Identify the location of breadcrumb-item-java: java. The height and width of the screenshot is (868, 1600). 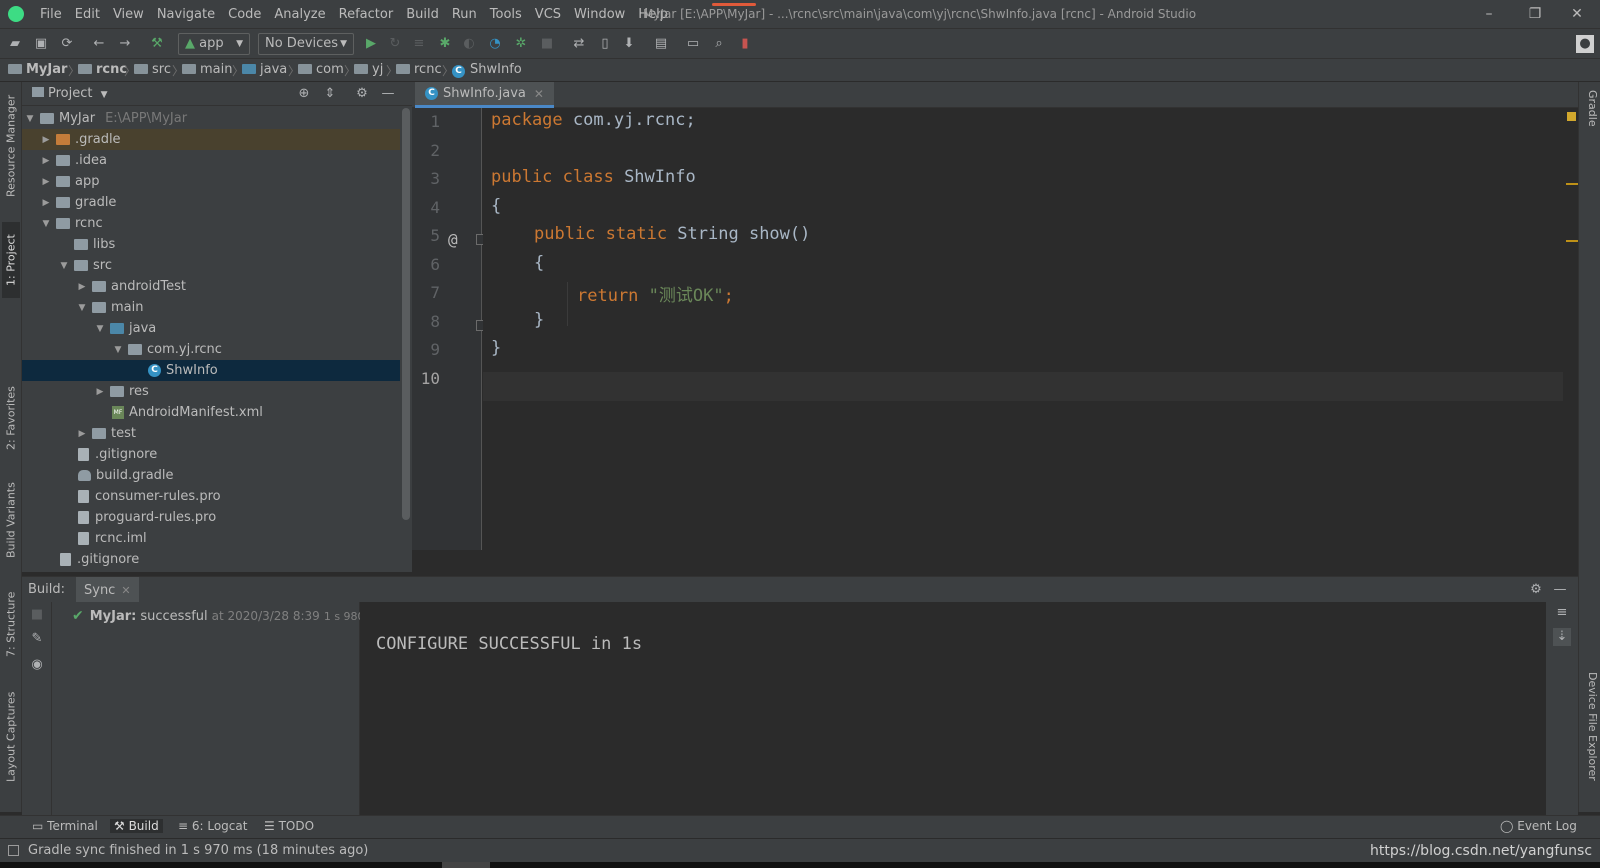
(264, 69).